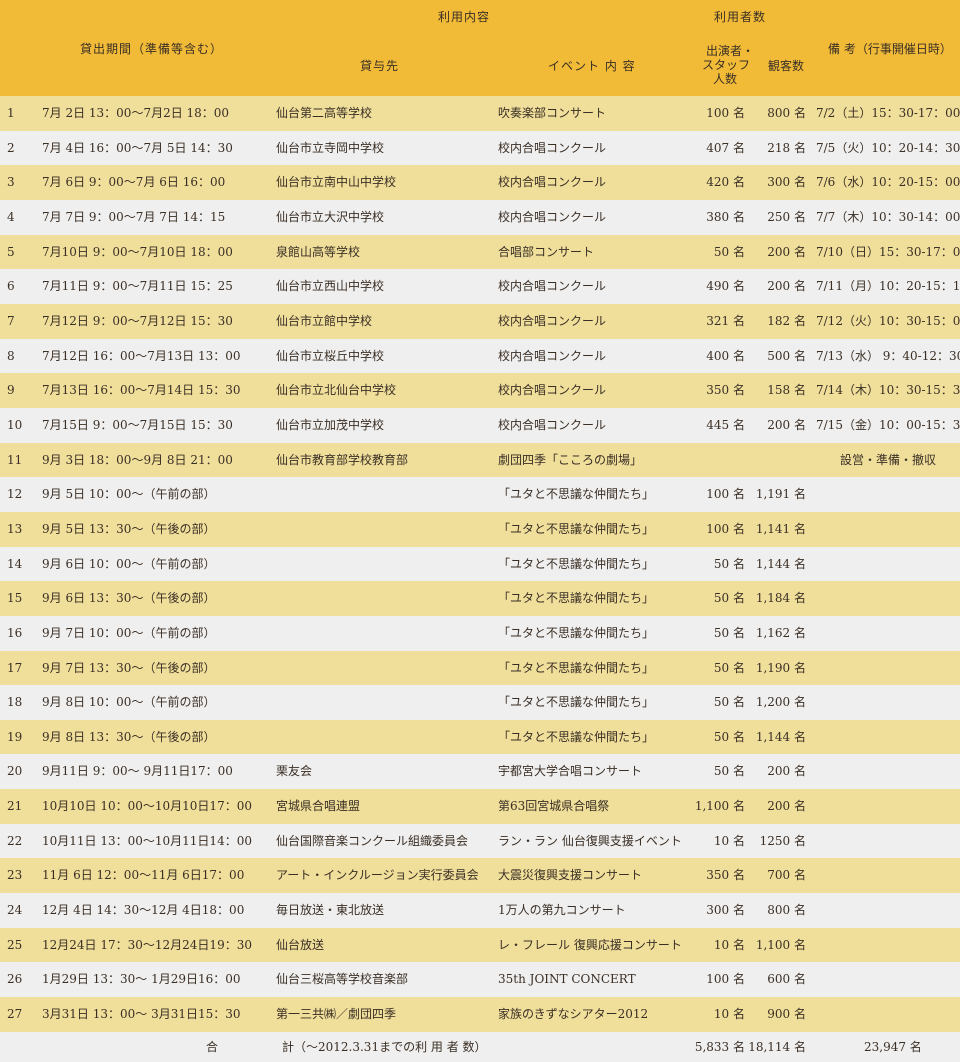 The image size is (960, 1062). Describe the element at coordinates (777, 1047) in the screenshot. I see `total-audience: 18,114 名` at that location.